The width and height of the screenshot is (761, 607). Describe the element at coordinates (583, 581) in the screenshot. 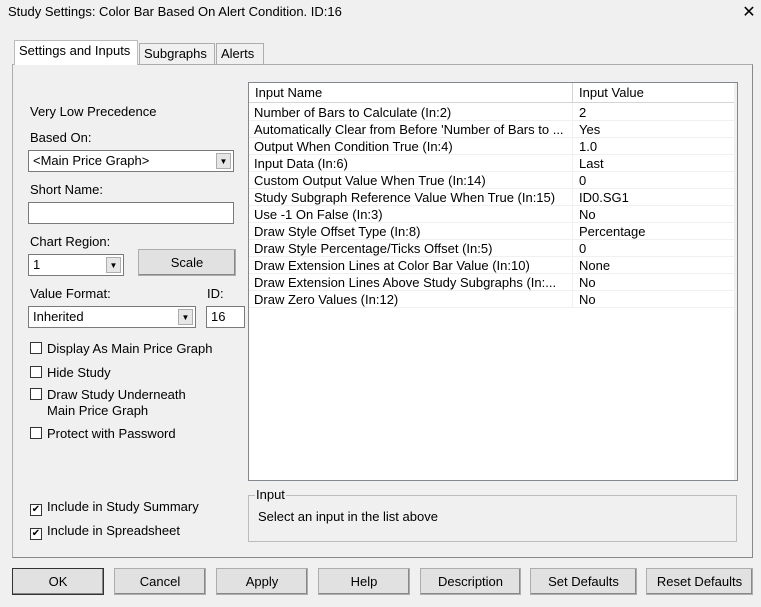

I see `set-defaults-button: Set Defaults` at that location.